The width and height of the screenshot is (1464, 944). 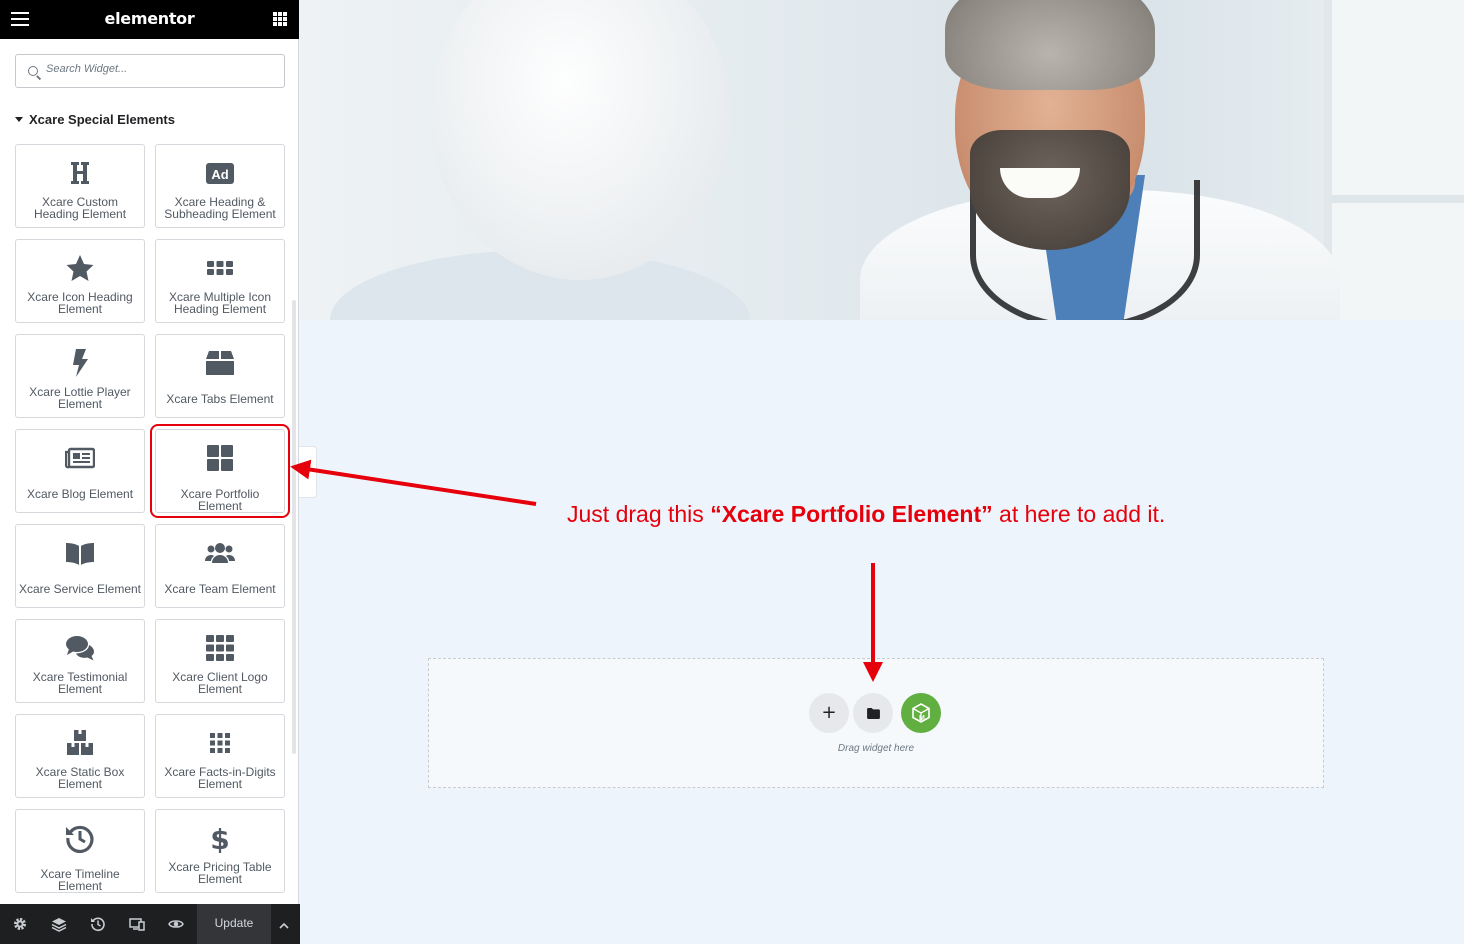 I want to click on chevron-up-icon, so click(x=284, y=923).